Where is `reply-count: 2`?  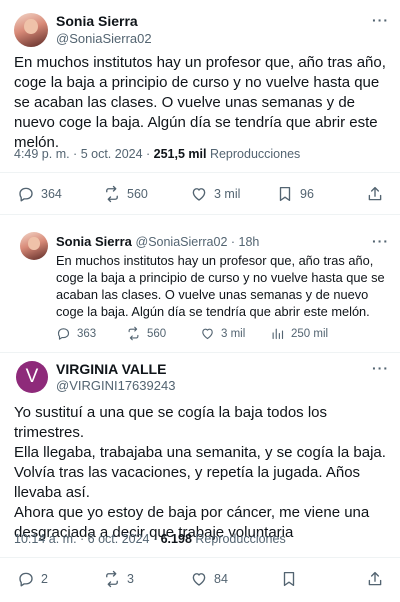 reply-count: 2 is located at coordinates (44, 579).